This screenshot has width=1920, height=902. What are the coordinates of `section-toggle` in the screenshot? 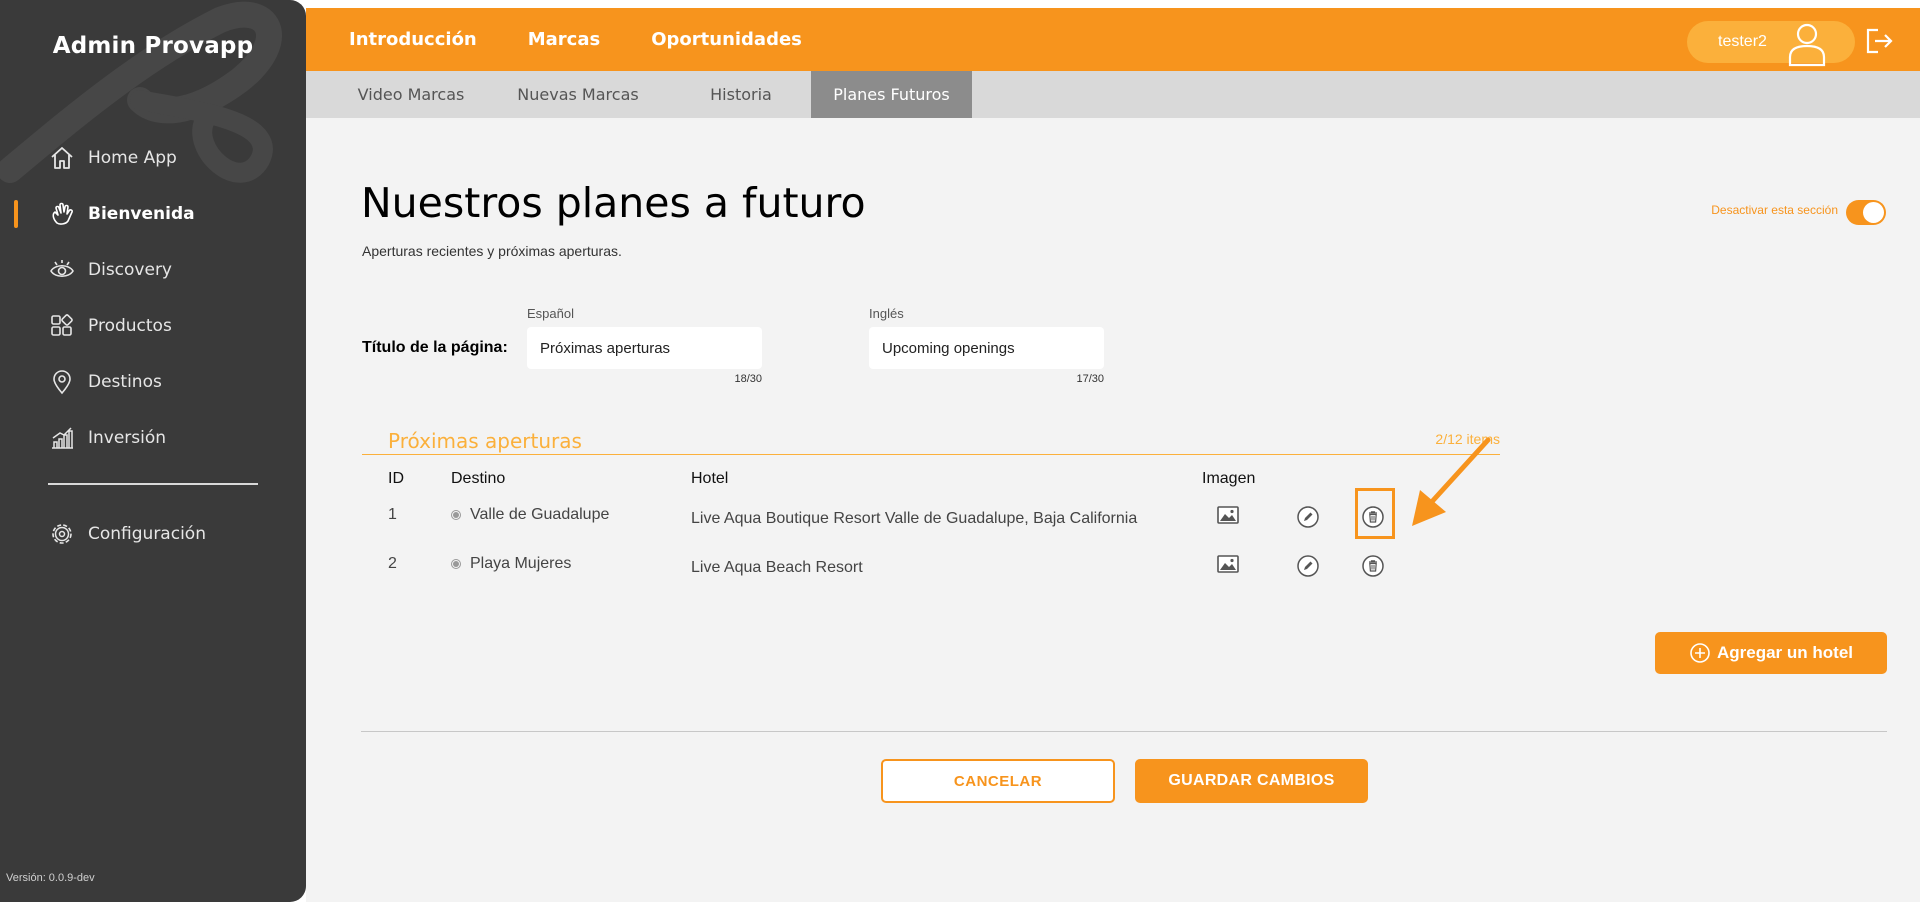 It's located at (1866, 212).